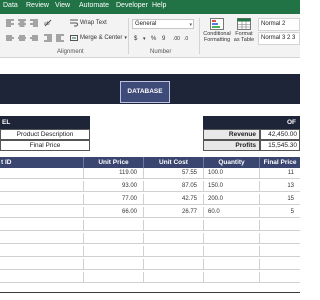 The width and height of the screenshot is (320, 300). I want to click on decrease-decimal-button: .0, so click(186, 39).